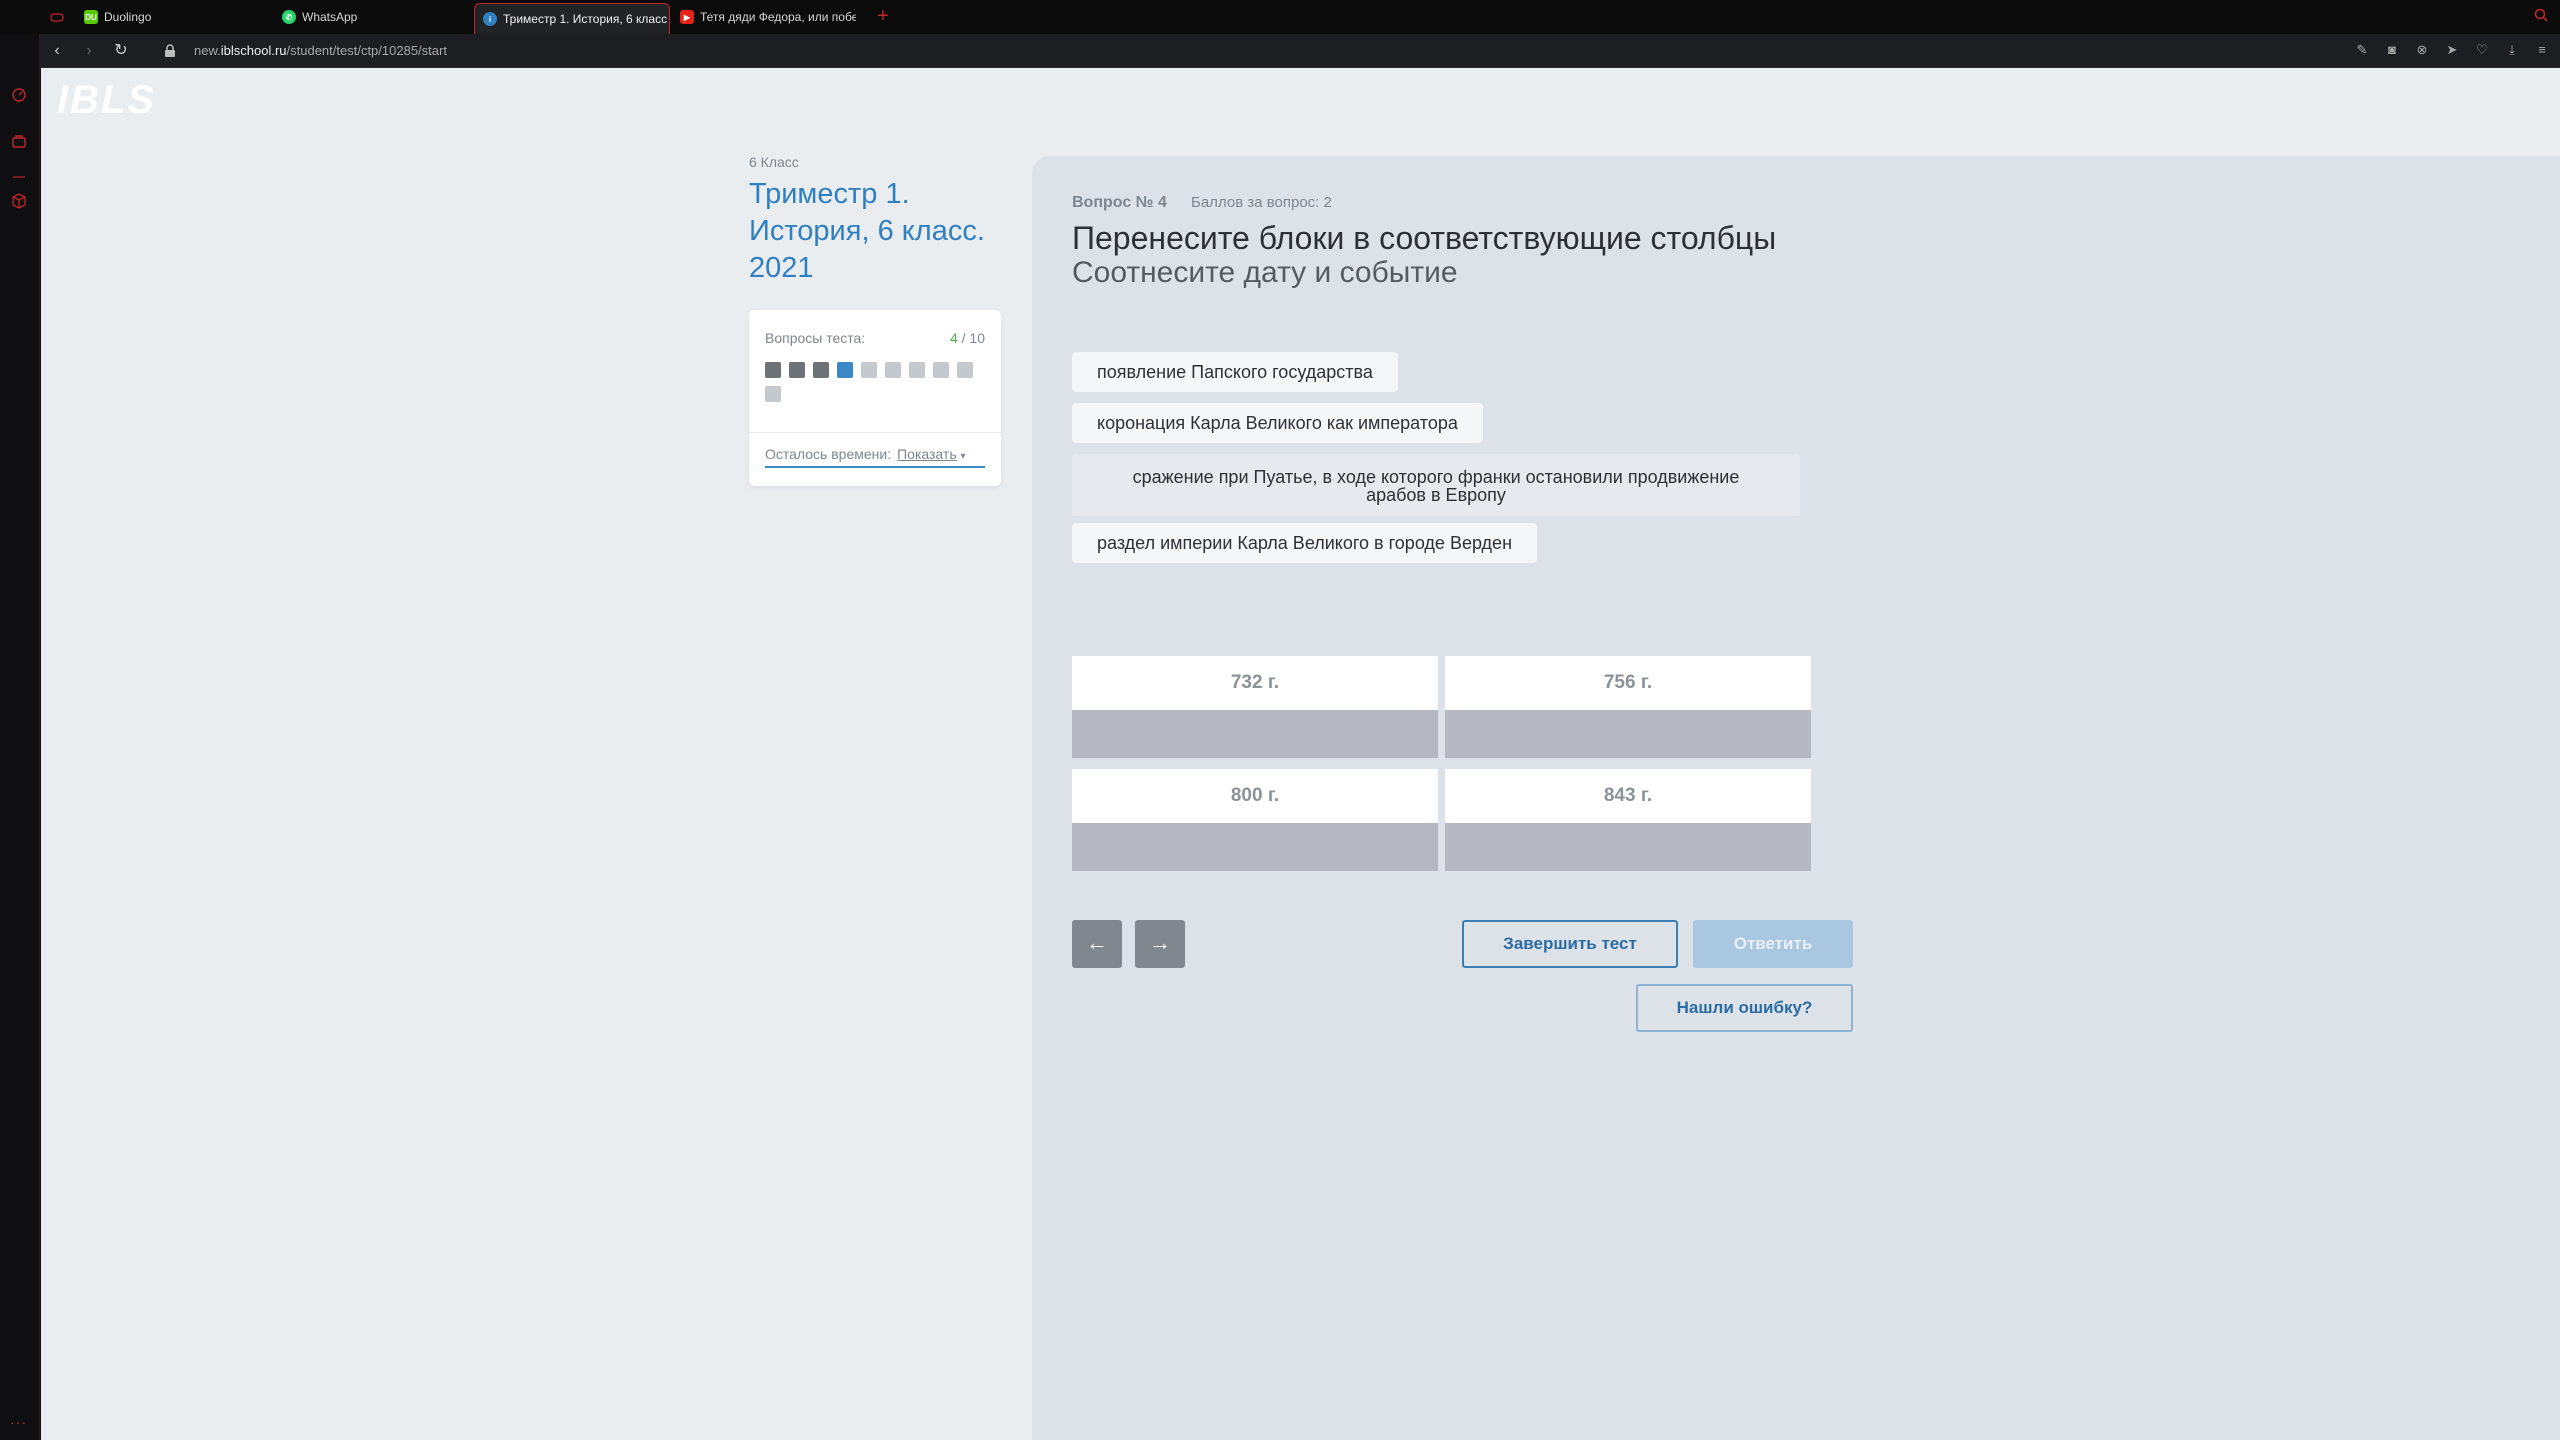 The height and width of the screenshot is (1440, 2560). What do you see at coordinates (778, 17) in the screenshot?
I see `tab-label: Тетя дяди Федора, или побег` at bounding box center [778, 17].